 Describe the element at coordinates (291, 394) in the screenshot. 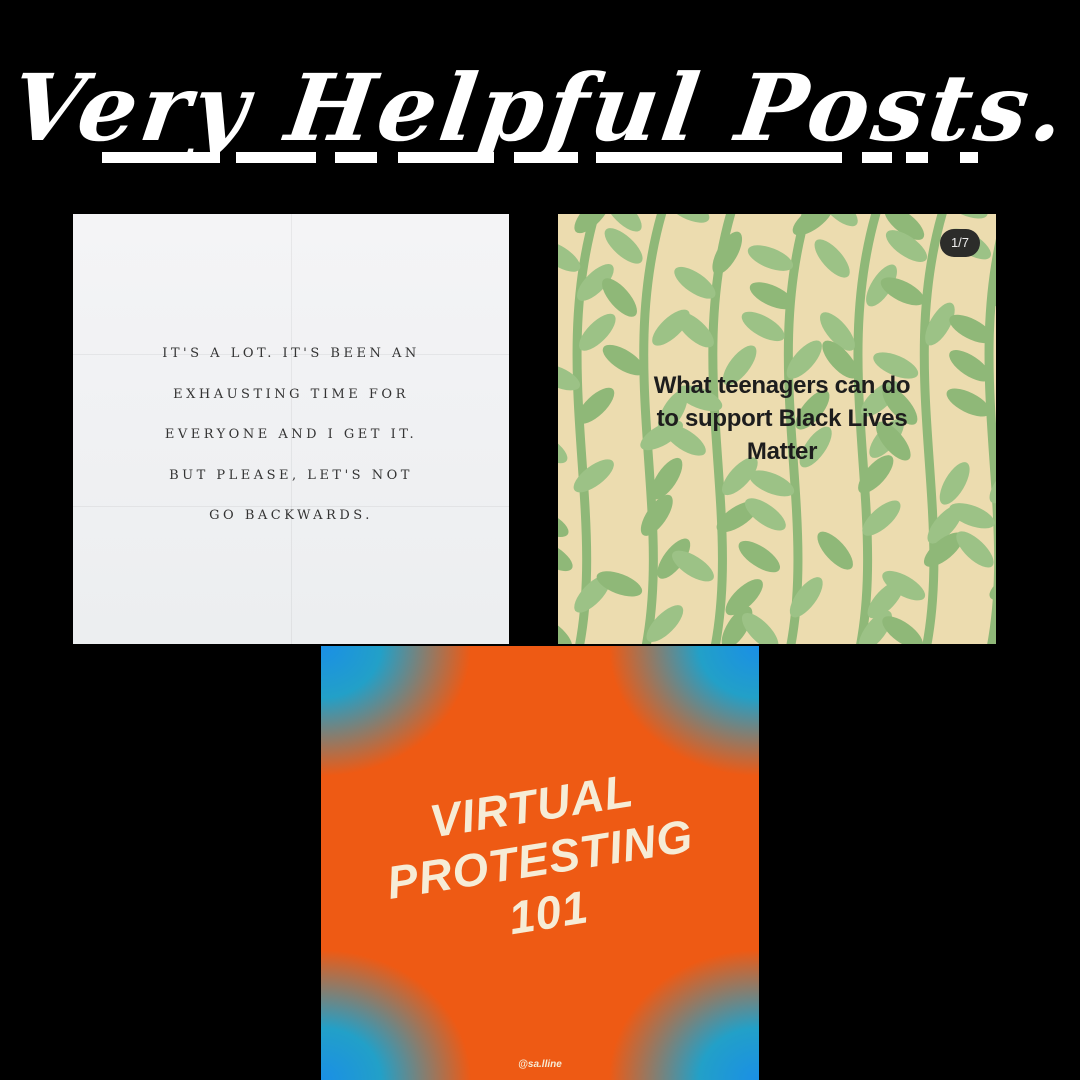

I see `letter-line: EXHAUSTING TIME FOR` at that location.